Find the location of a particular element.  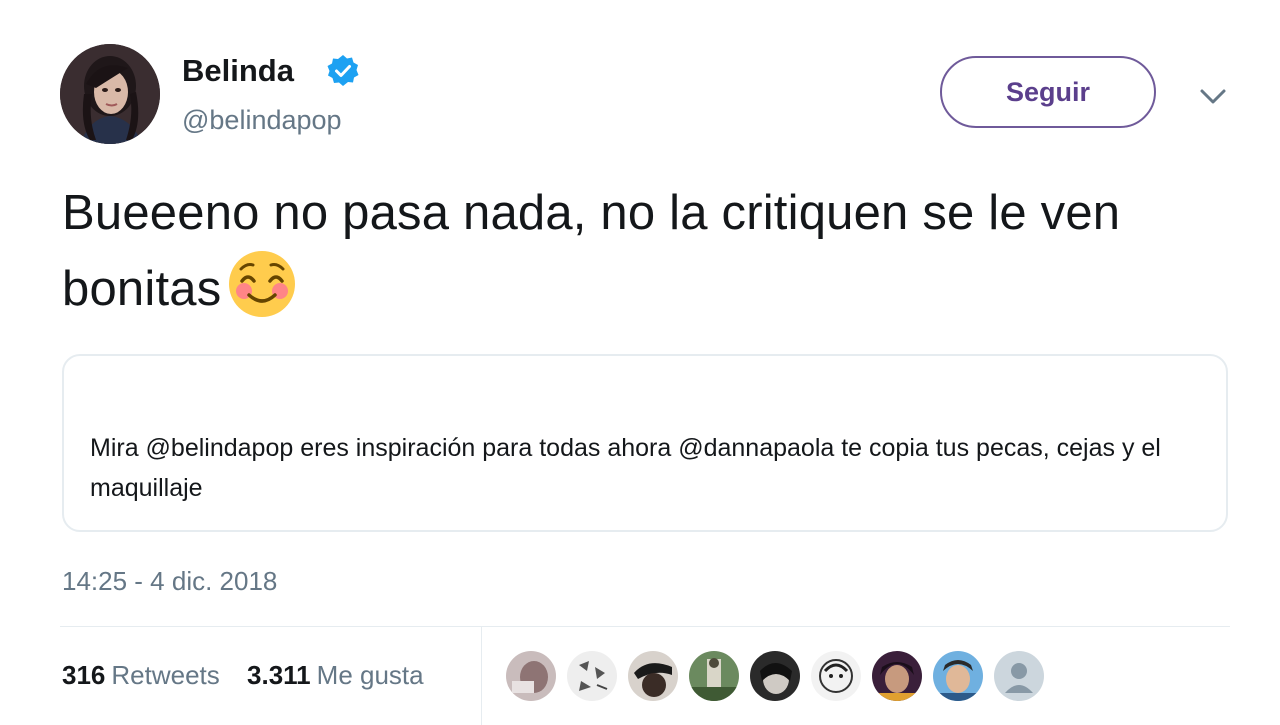

verified-badge-icon is located at coordinates (343, 70).